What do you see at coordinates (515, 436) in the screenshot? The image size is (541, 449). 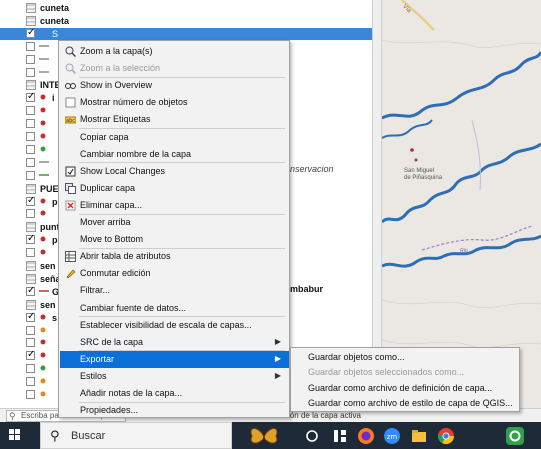 I see `qgis-icon` at bounding box center [515, 436].